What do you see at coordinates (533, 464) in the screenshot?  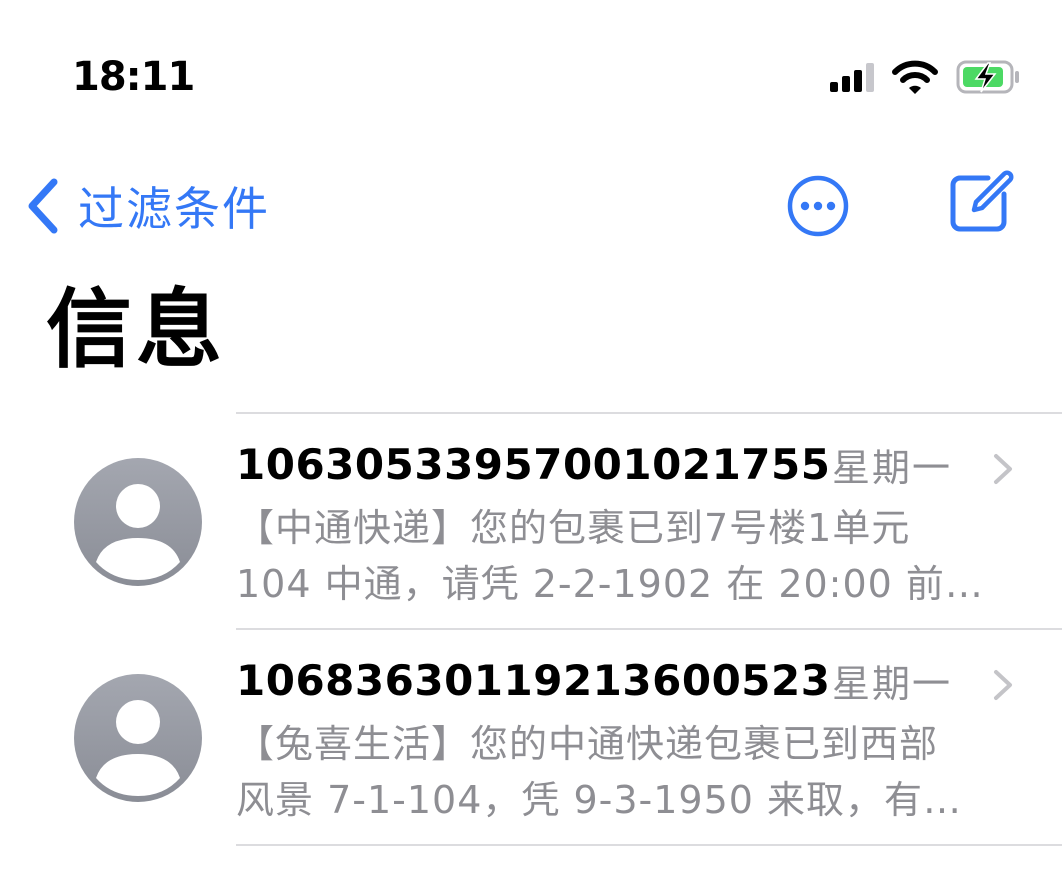 I see `sender-name: 106305339570010217​55` at bounding box center [533, 464].